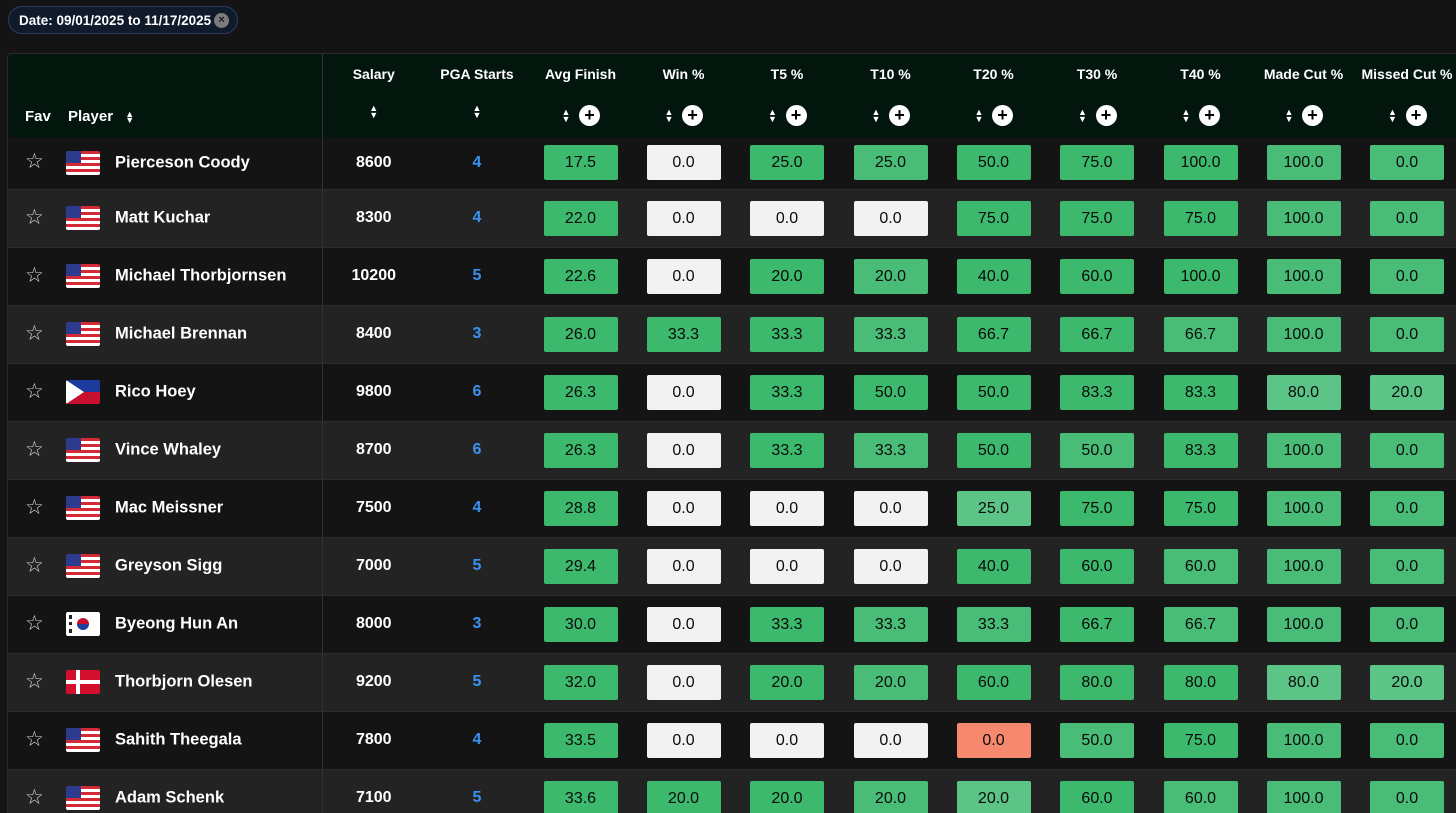 The image size is (1456, 813). I want to click on player-cell: Pierceson Coody, so click(194, 163).